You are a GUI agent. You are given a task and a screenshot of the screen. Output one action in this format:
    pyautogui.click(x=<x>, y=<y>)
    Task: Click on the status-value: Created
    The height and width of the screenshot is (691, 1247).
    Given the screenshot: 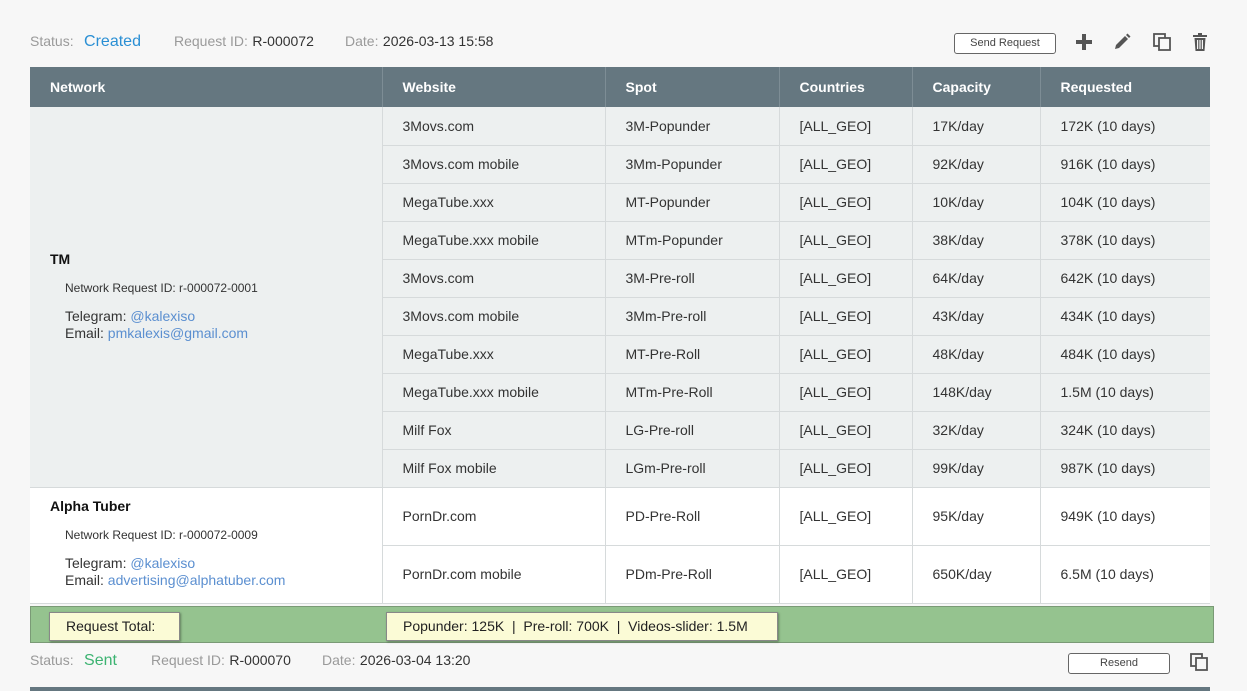 What is the action you would take?
    pyautogui.click(x=112, y=41)
    